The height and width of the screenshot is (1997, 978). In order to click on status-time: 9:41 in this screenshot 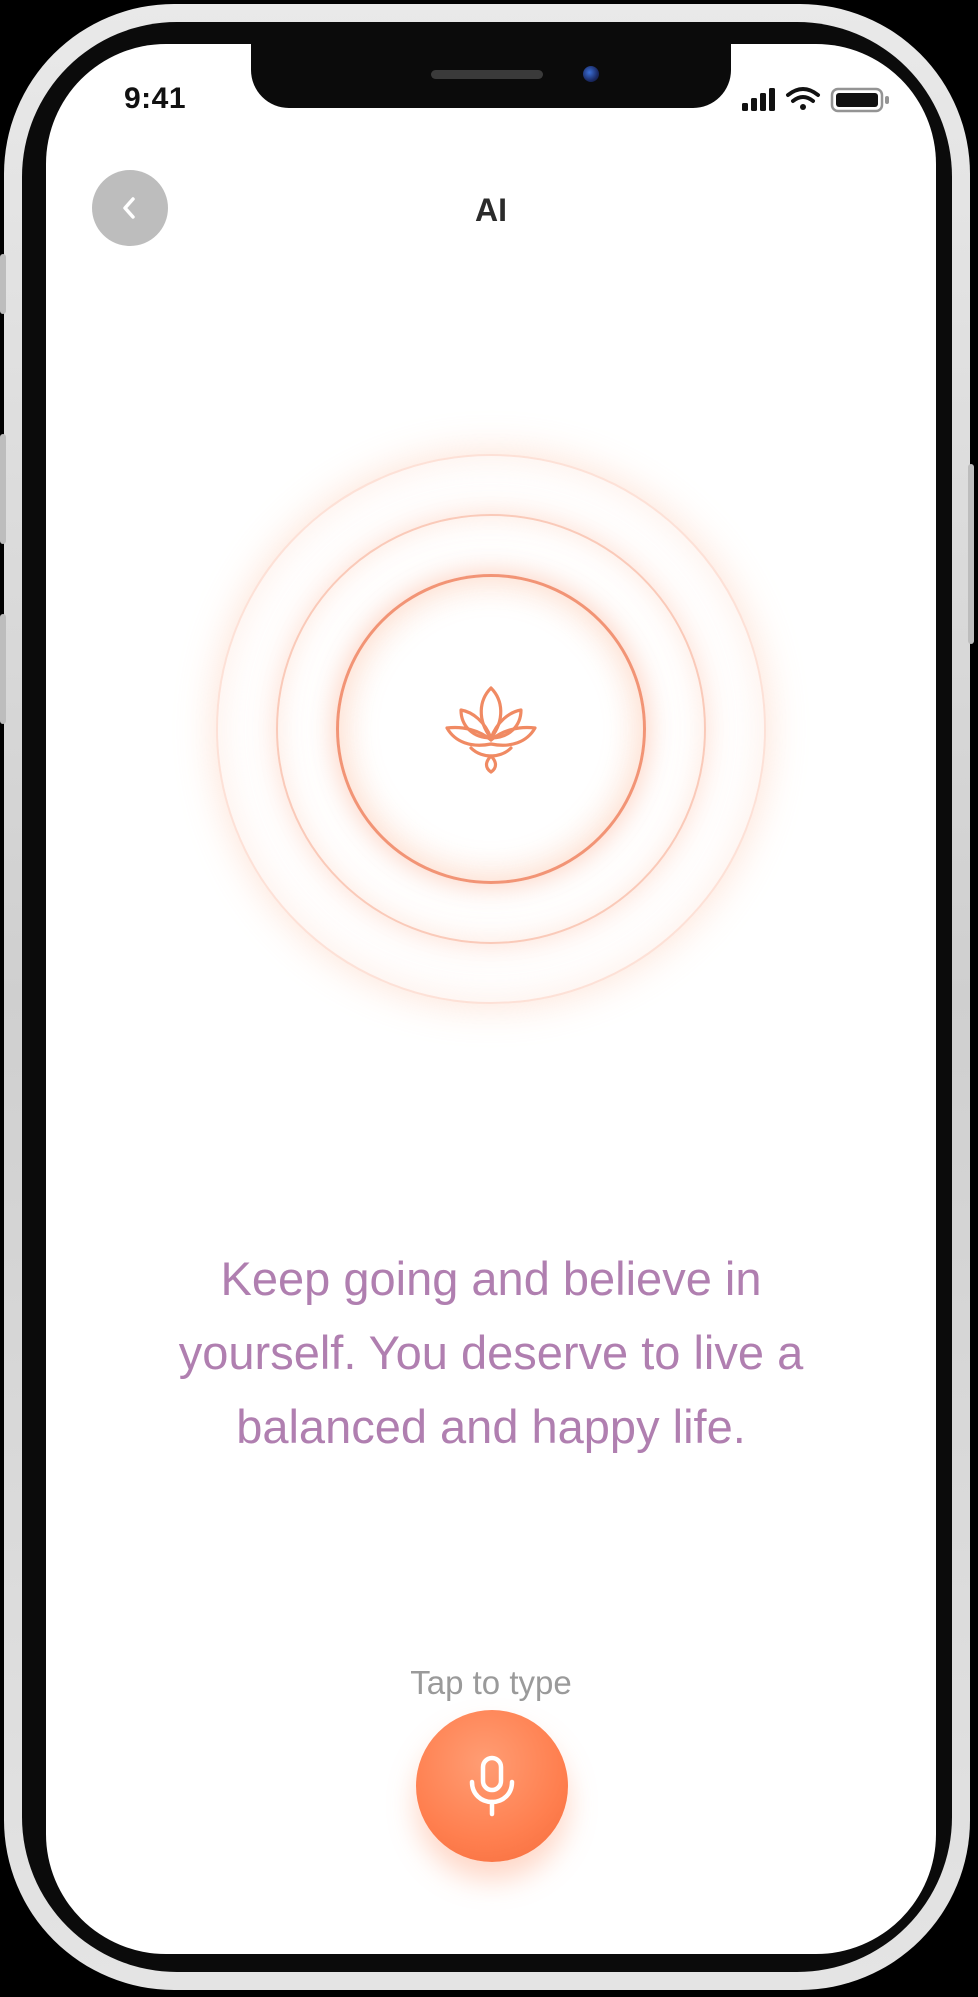, I will do `click(155, 98)`.